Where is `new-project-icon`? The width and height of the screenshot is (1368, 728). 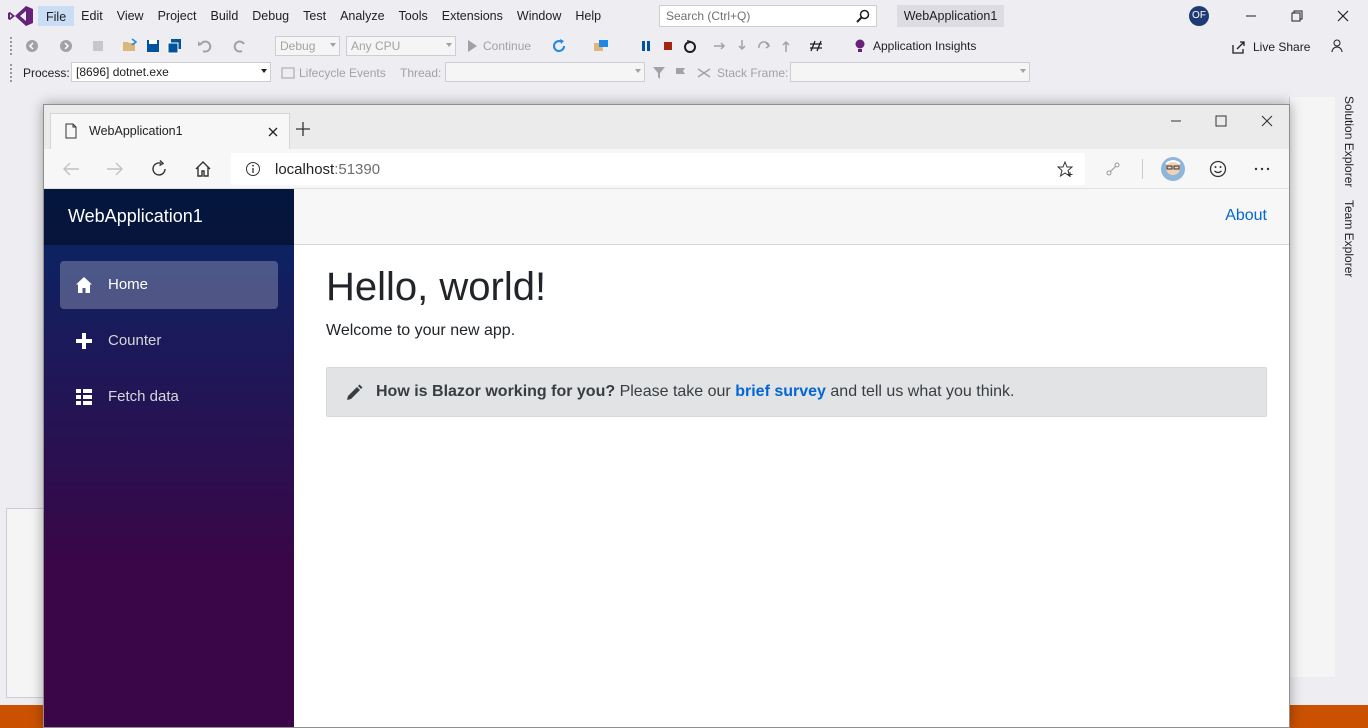
new-project-icon is located at coordinates (98, 46).